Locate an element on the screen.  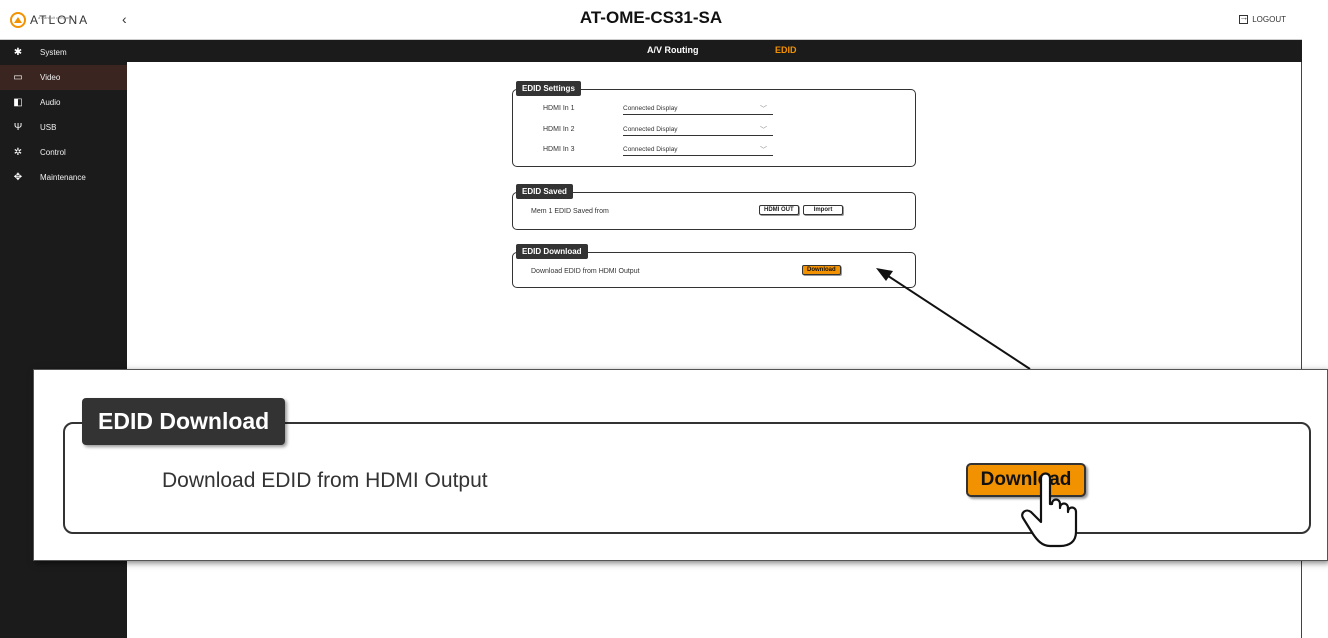
gear-icon: ✱ is located at coordinates (18, 52).